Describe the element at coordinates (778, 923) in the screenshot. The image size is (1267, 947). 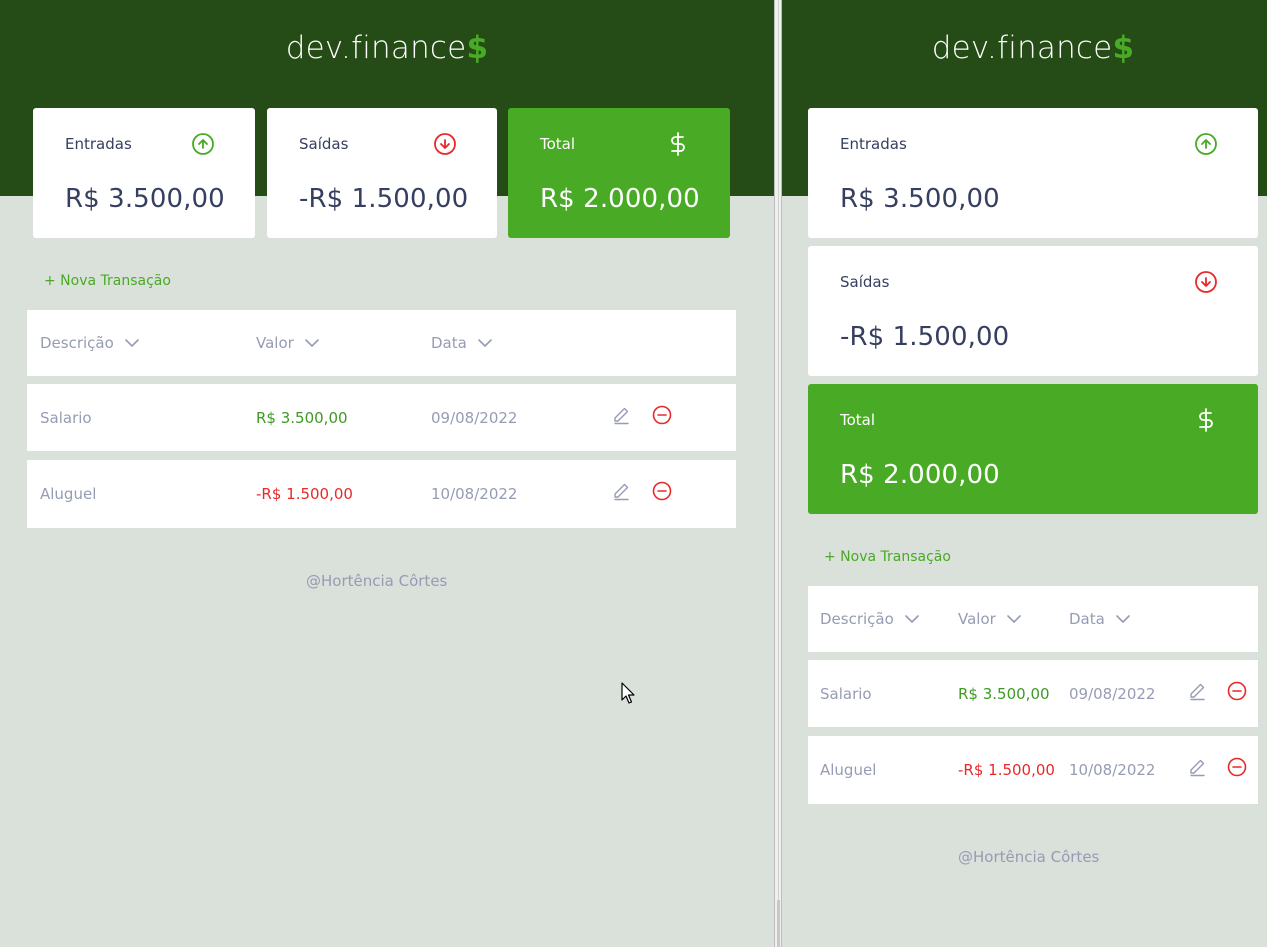
I see `divider-grip` at that location.